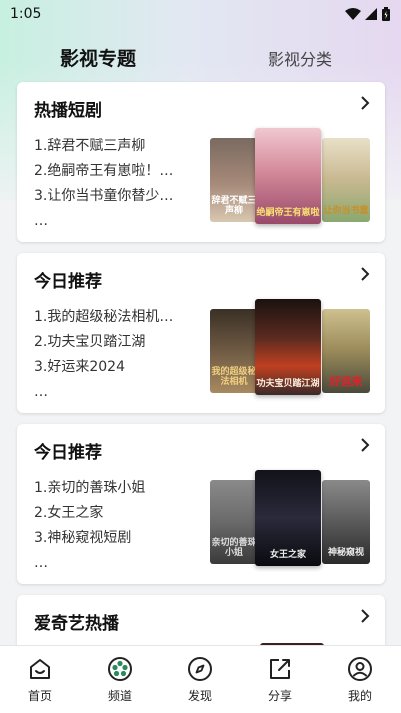 This screenshot has width=401, height=713. I want to click on poster-image: 绝嗣帝王有崽啦, so click(288, 176).